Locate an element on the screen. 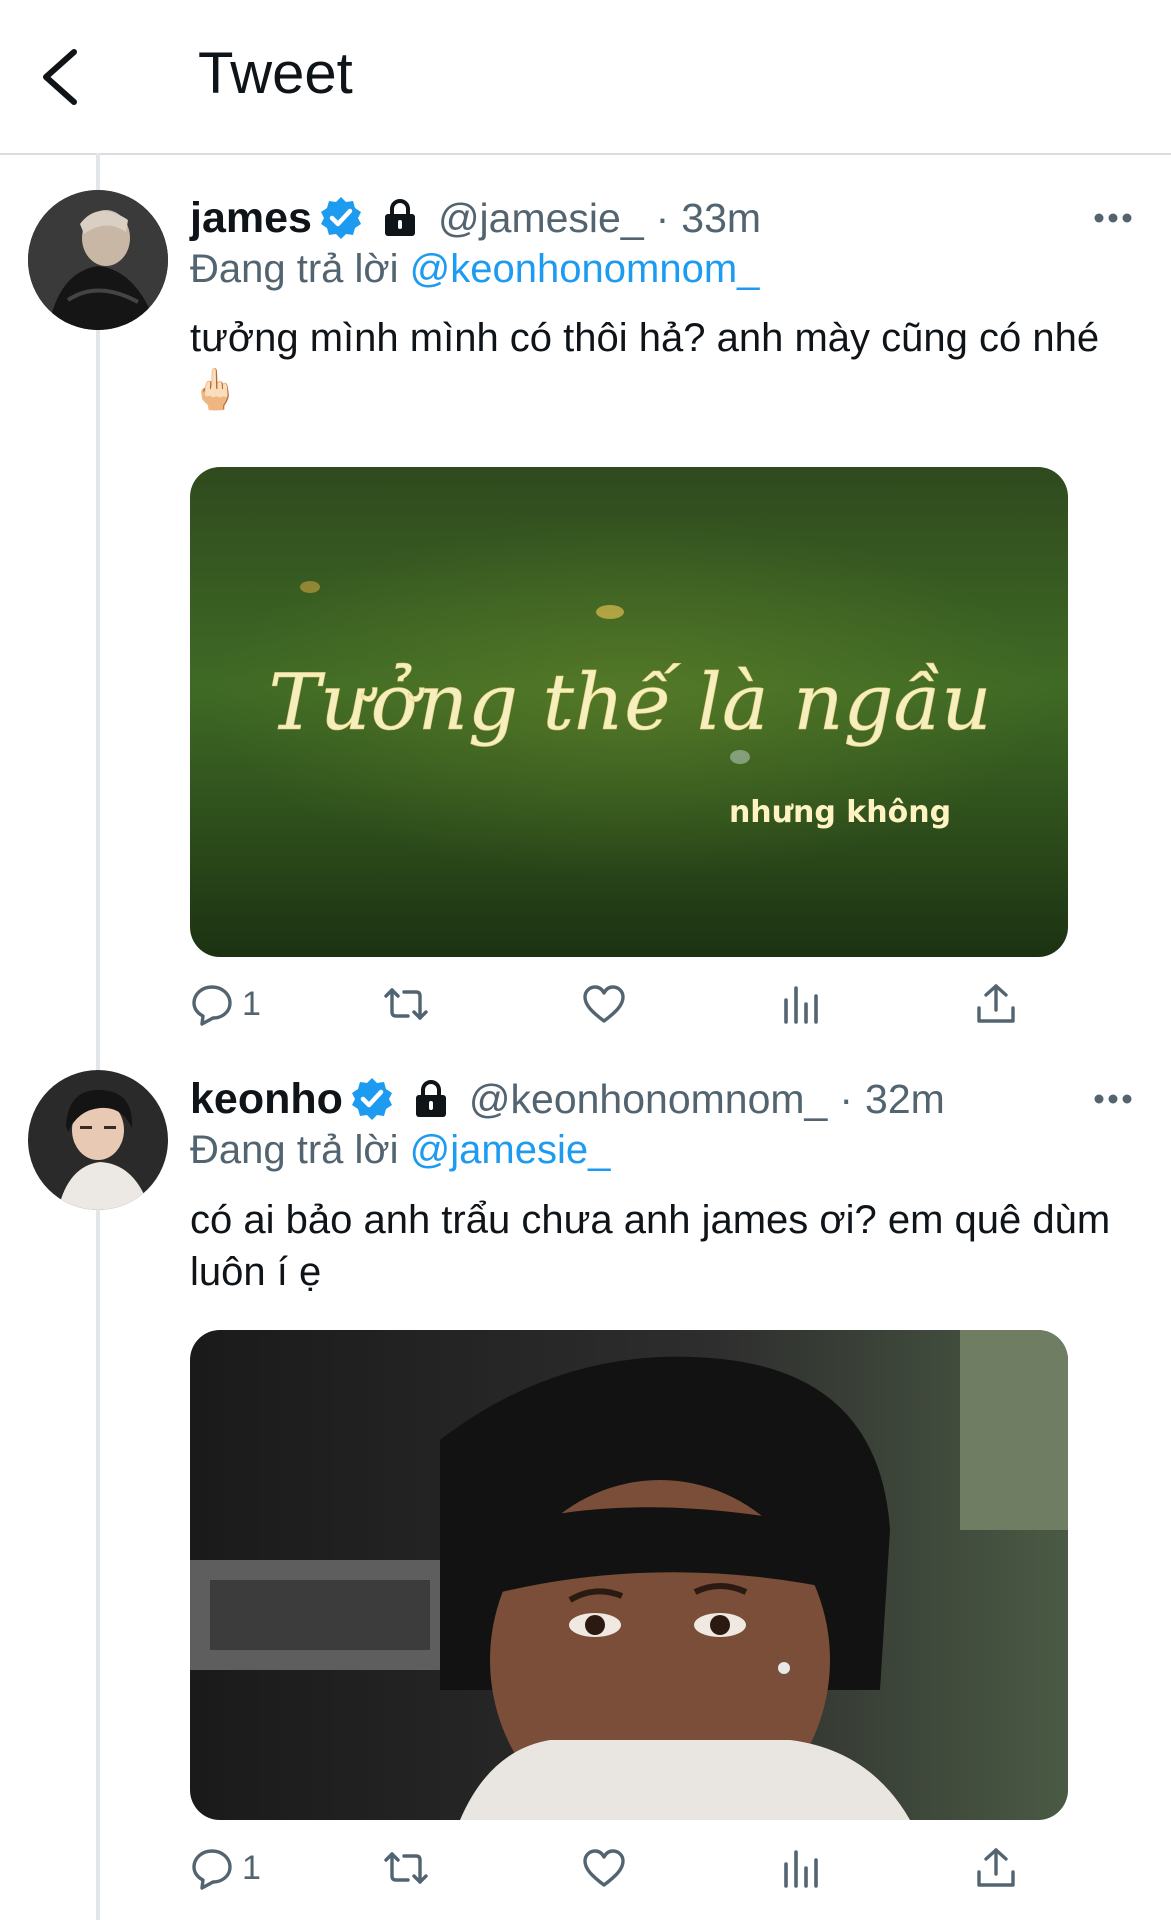 The image size is (1171, 1920). thread-line is located at coordinates (98, 1036).